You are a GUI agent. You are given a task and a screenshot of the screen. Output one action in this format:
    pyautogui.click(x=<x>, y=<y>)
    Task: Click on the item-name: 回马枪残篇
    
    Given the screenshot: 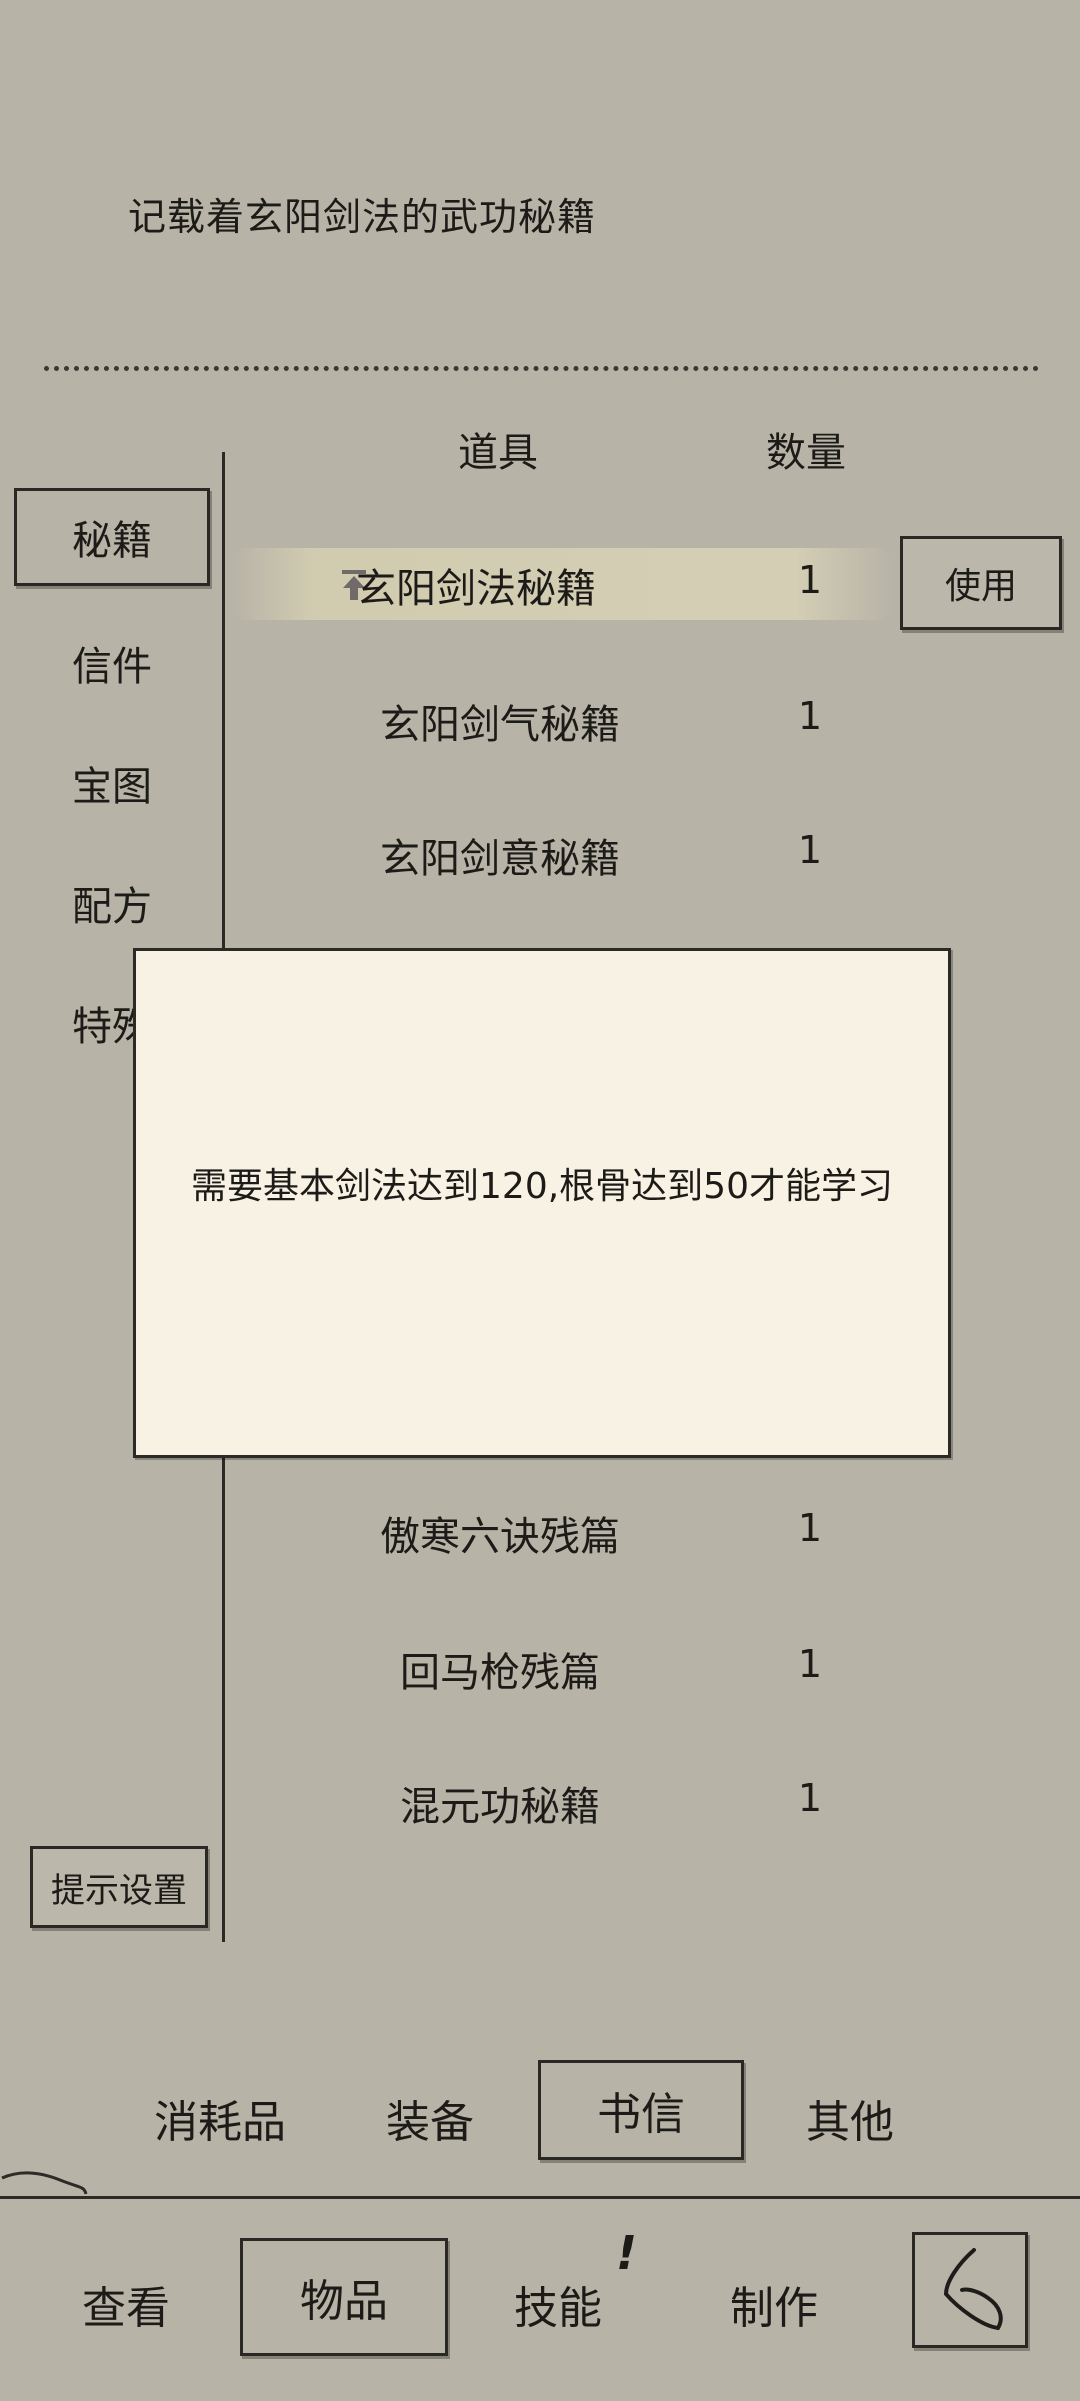 What is the action you would take?
    pyautogui.click(x=500, y=1673)
    